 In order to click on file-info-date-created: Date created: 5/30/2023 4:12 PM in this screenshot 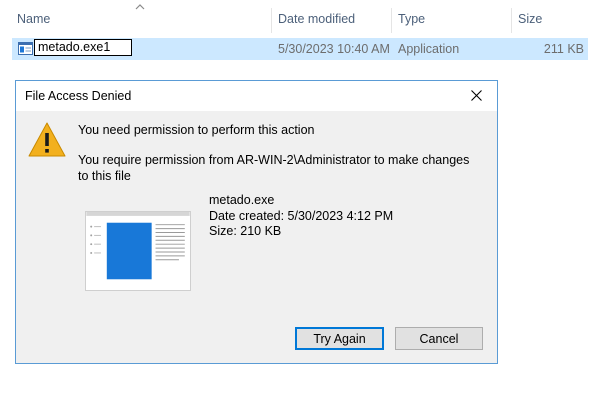, I will do `click(301, 215)`.